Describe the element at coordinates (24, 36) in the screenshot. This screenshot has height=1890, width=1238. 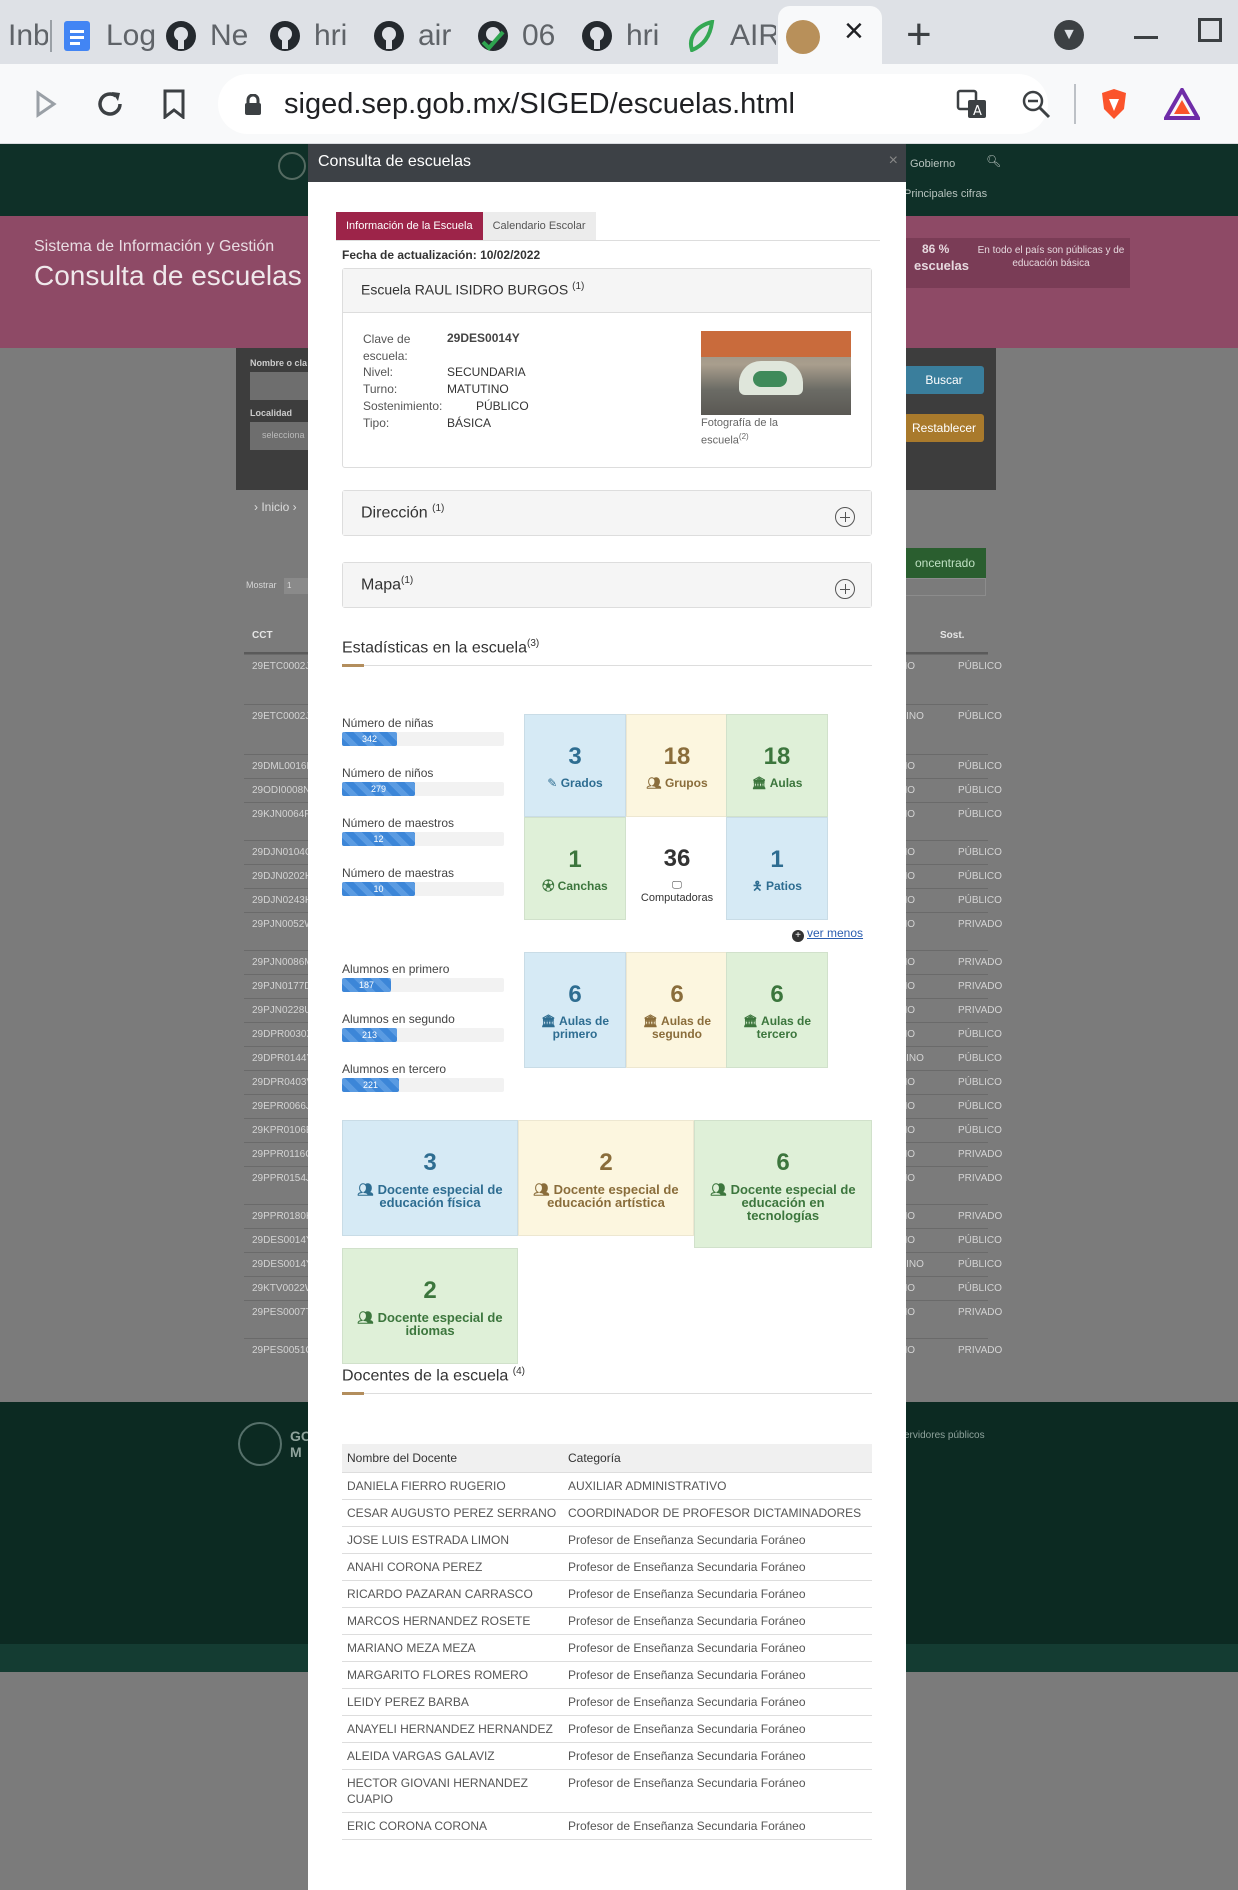
I see `tab-gmail: Inb` at that location.